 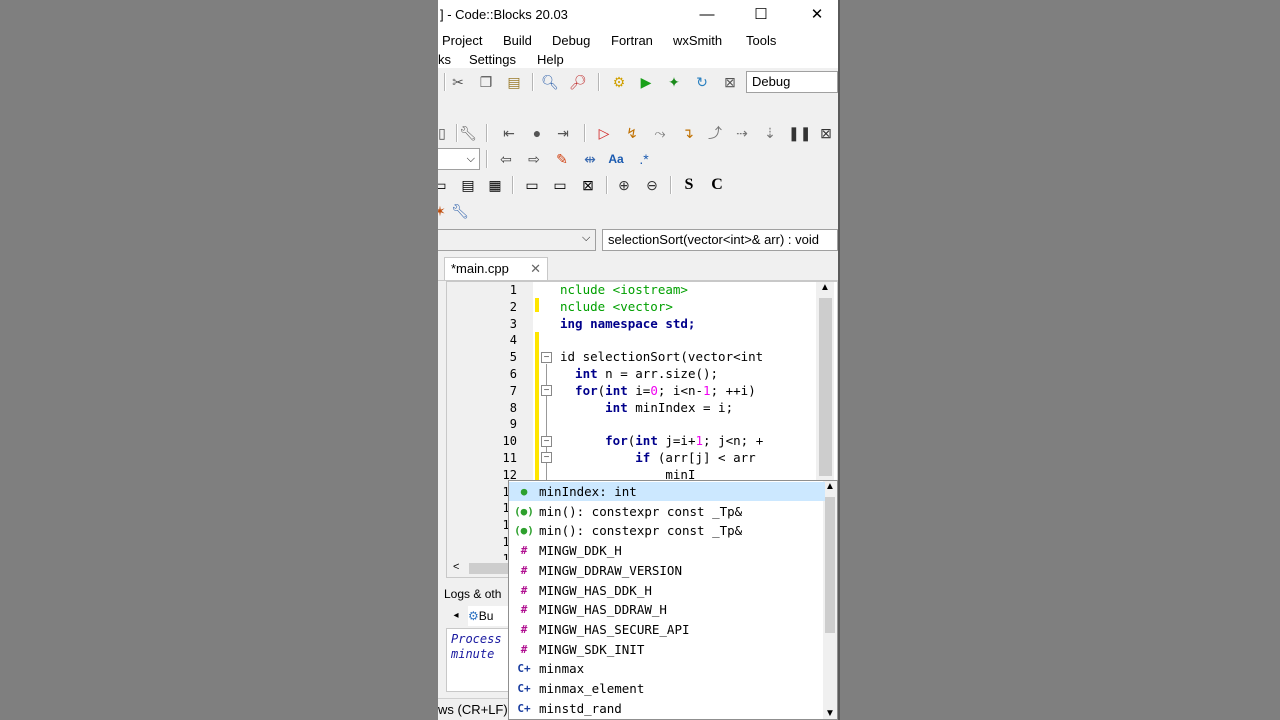 What do you see at coordinates (496, 268) in the screenshot?
I see `tab-main-cpp: *main.cpp ✕` at bounding box center [496, 268].